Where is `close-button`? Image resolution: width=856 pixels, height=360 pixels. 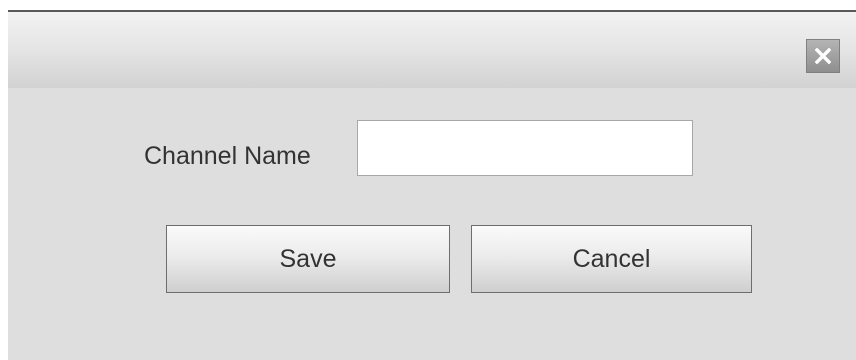 close-button is located at coordinates (823, 56).